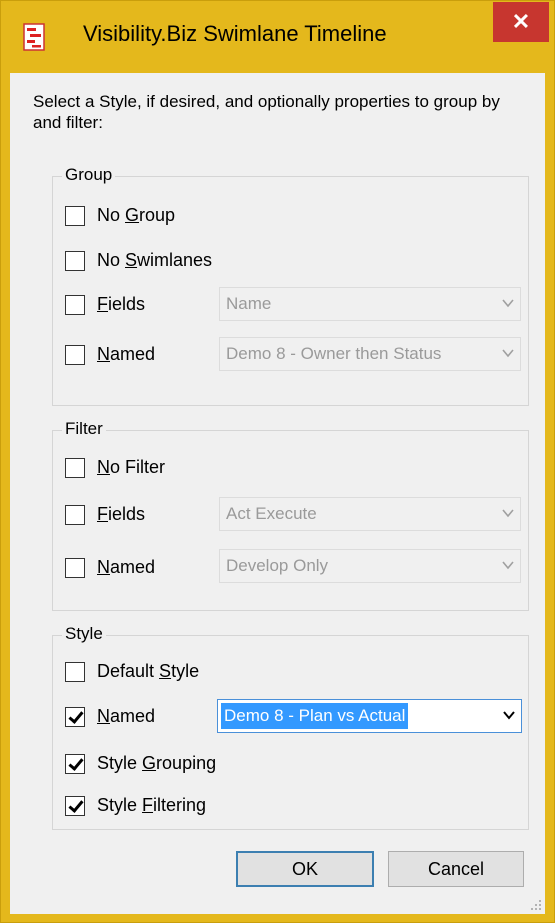 Image resolution: width=555 pixels, height=923 pixels. Describe the element at coordinates (89, 175) in the screenshot. I see `group-legend: Group` at that location.